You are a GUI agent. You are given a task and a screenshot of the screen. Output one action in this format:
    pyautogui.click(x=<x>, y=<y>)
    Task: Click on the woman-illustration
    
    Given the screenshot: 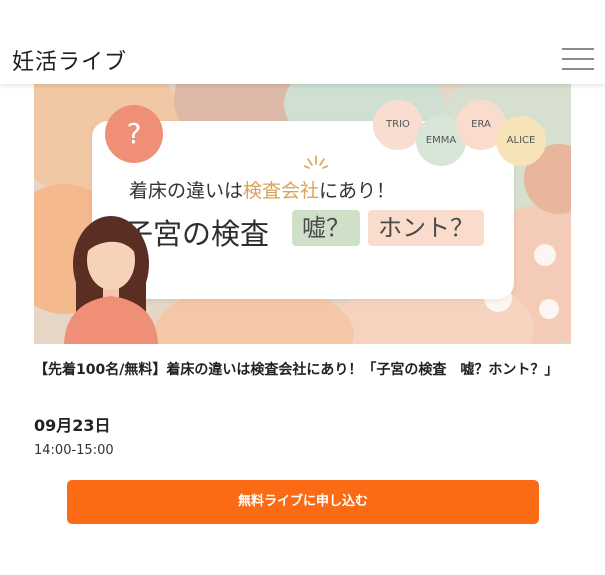 What is the action you would take?
    pyautogui.click(x=111, y=280)
    